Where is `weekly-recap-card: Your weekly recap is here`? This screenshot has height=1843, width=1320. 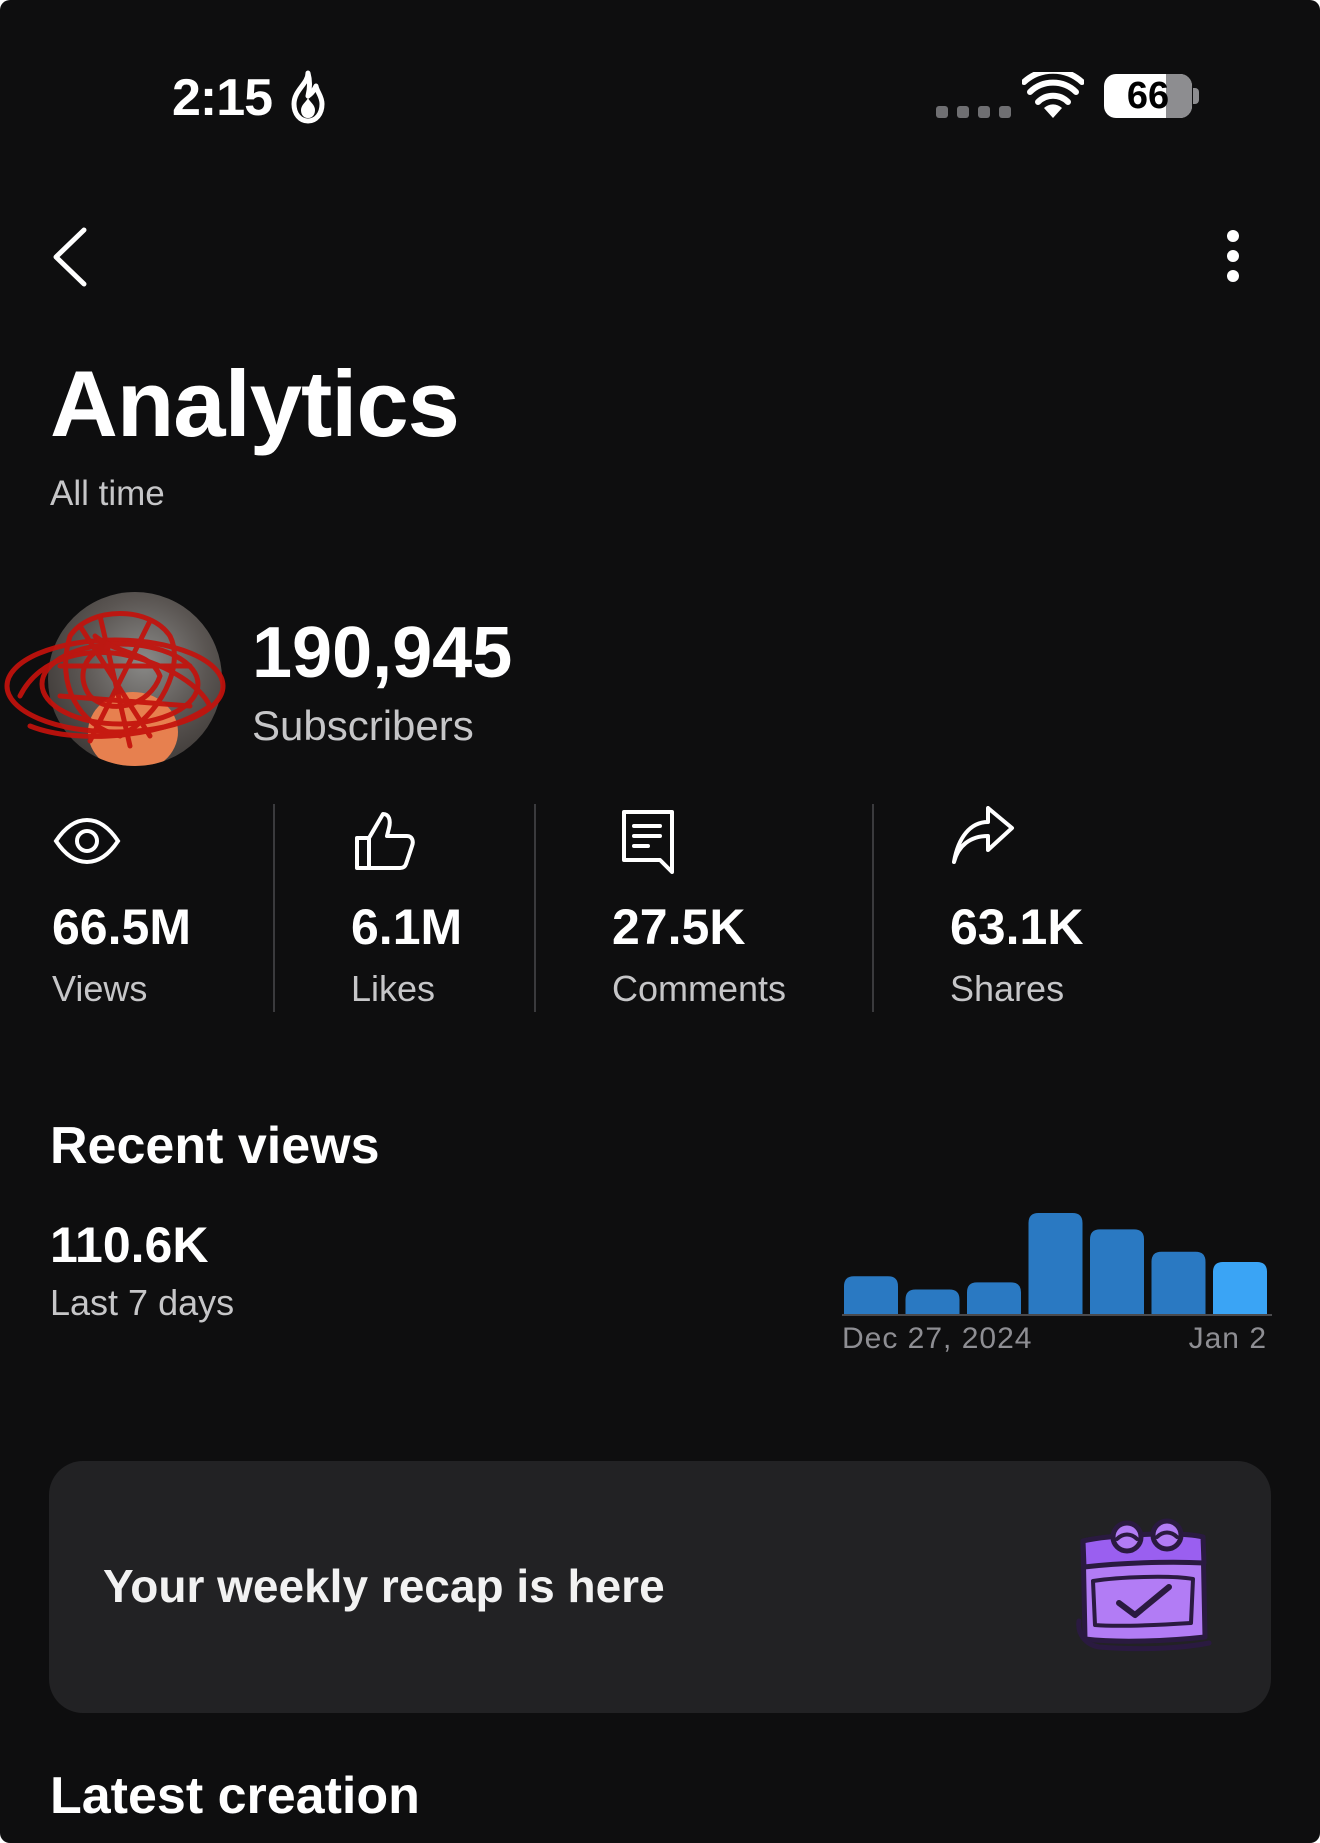 weekly-recap-card: Your weekly recap is here is located at coordinates (660, 1587).